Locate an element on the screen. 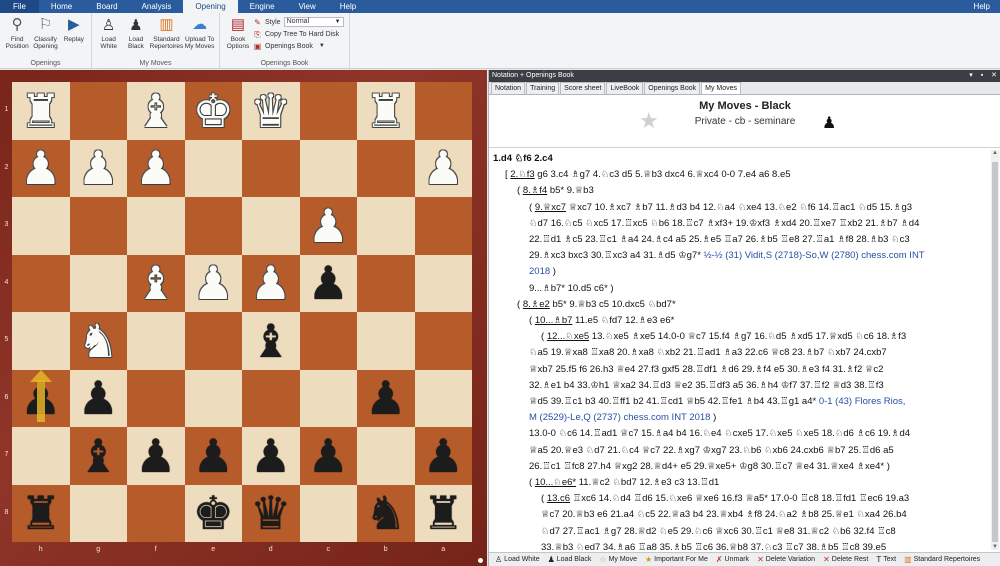 The height and width of the screenshot is (566, 1000). board-square: ♞ is located at coordinates (98, 341).